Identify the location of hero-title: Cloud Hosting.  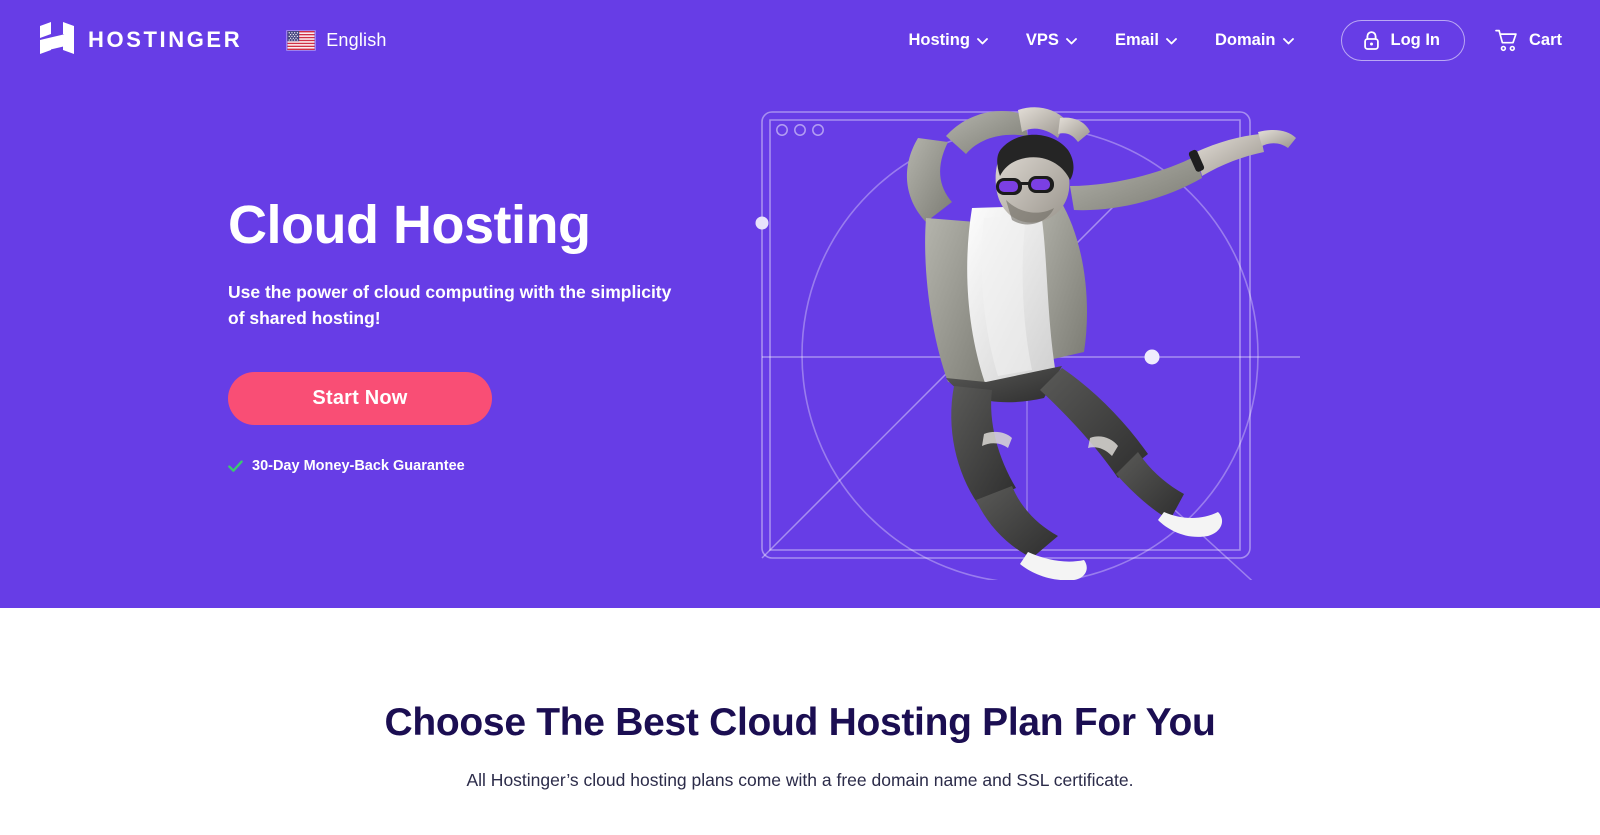
(409, 225).